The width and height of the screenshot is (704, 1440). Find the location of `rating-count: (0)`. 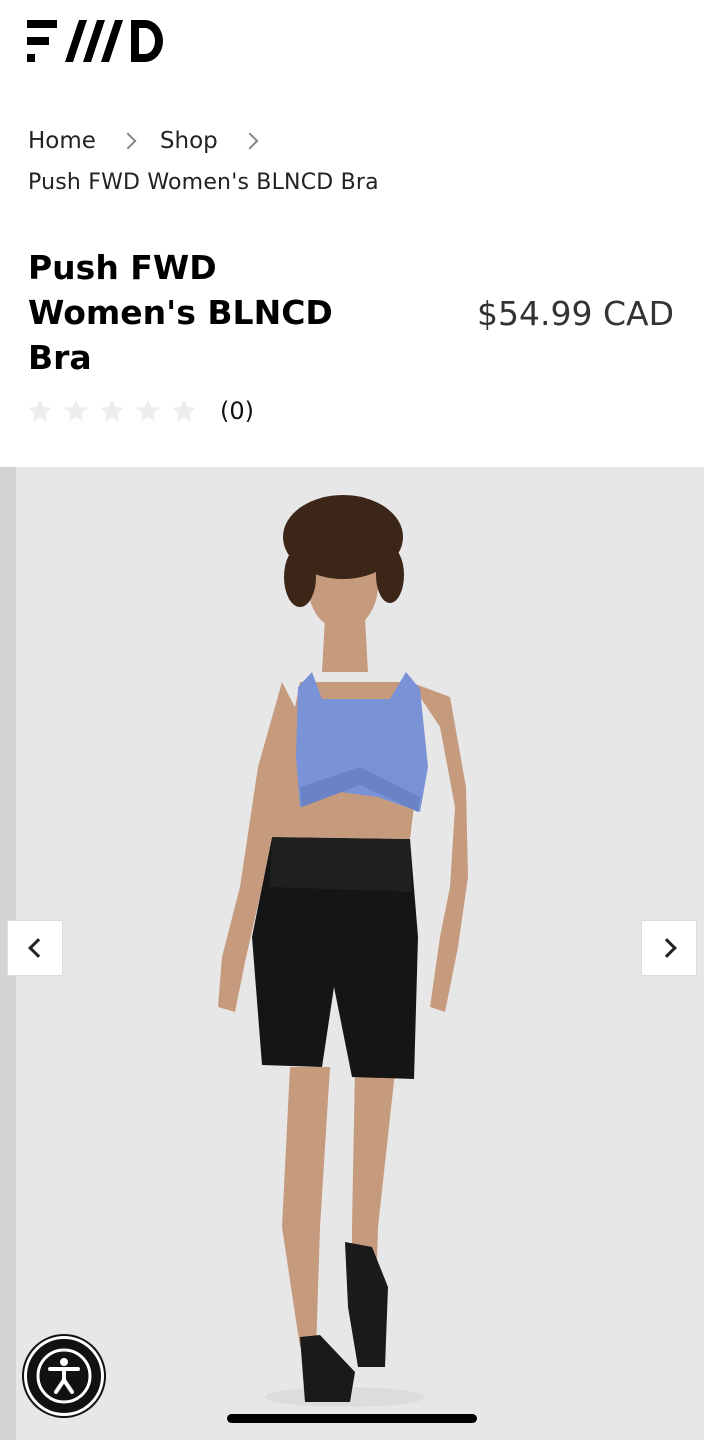

rating-count: (0) is located at coordinates (237, 411).